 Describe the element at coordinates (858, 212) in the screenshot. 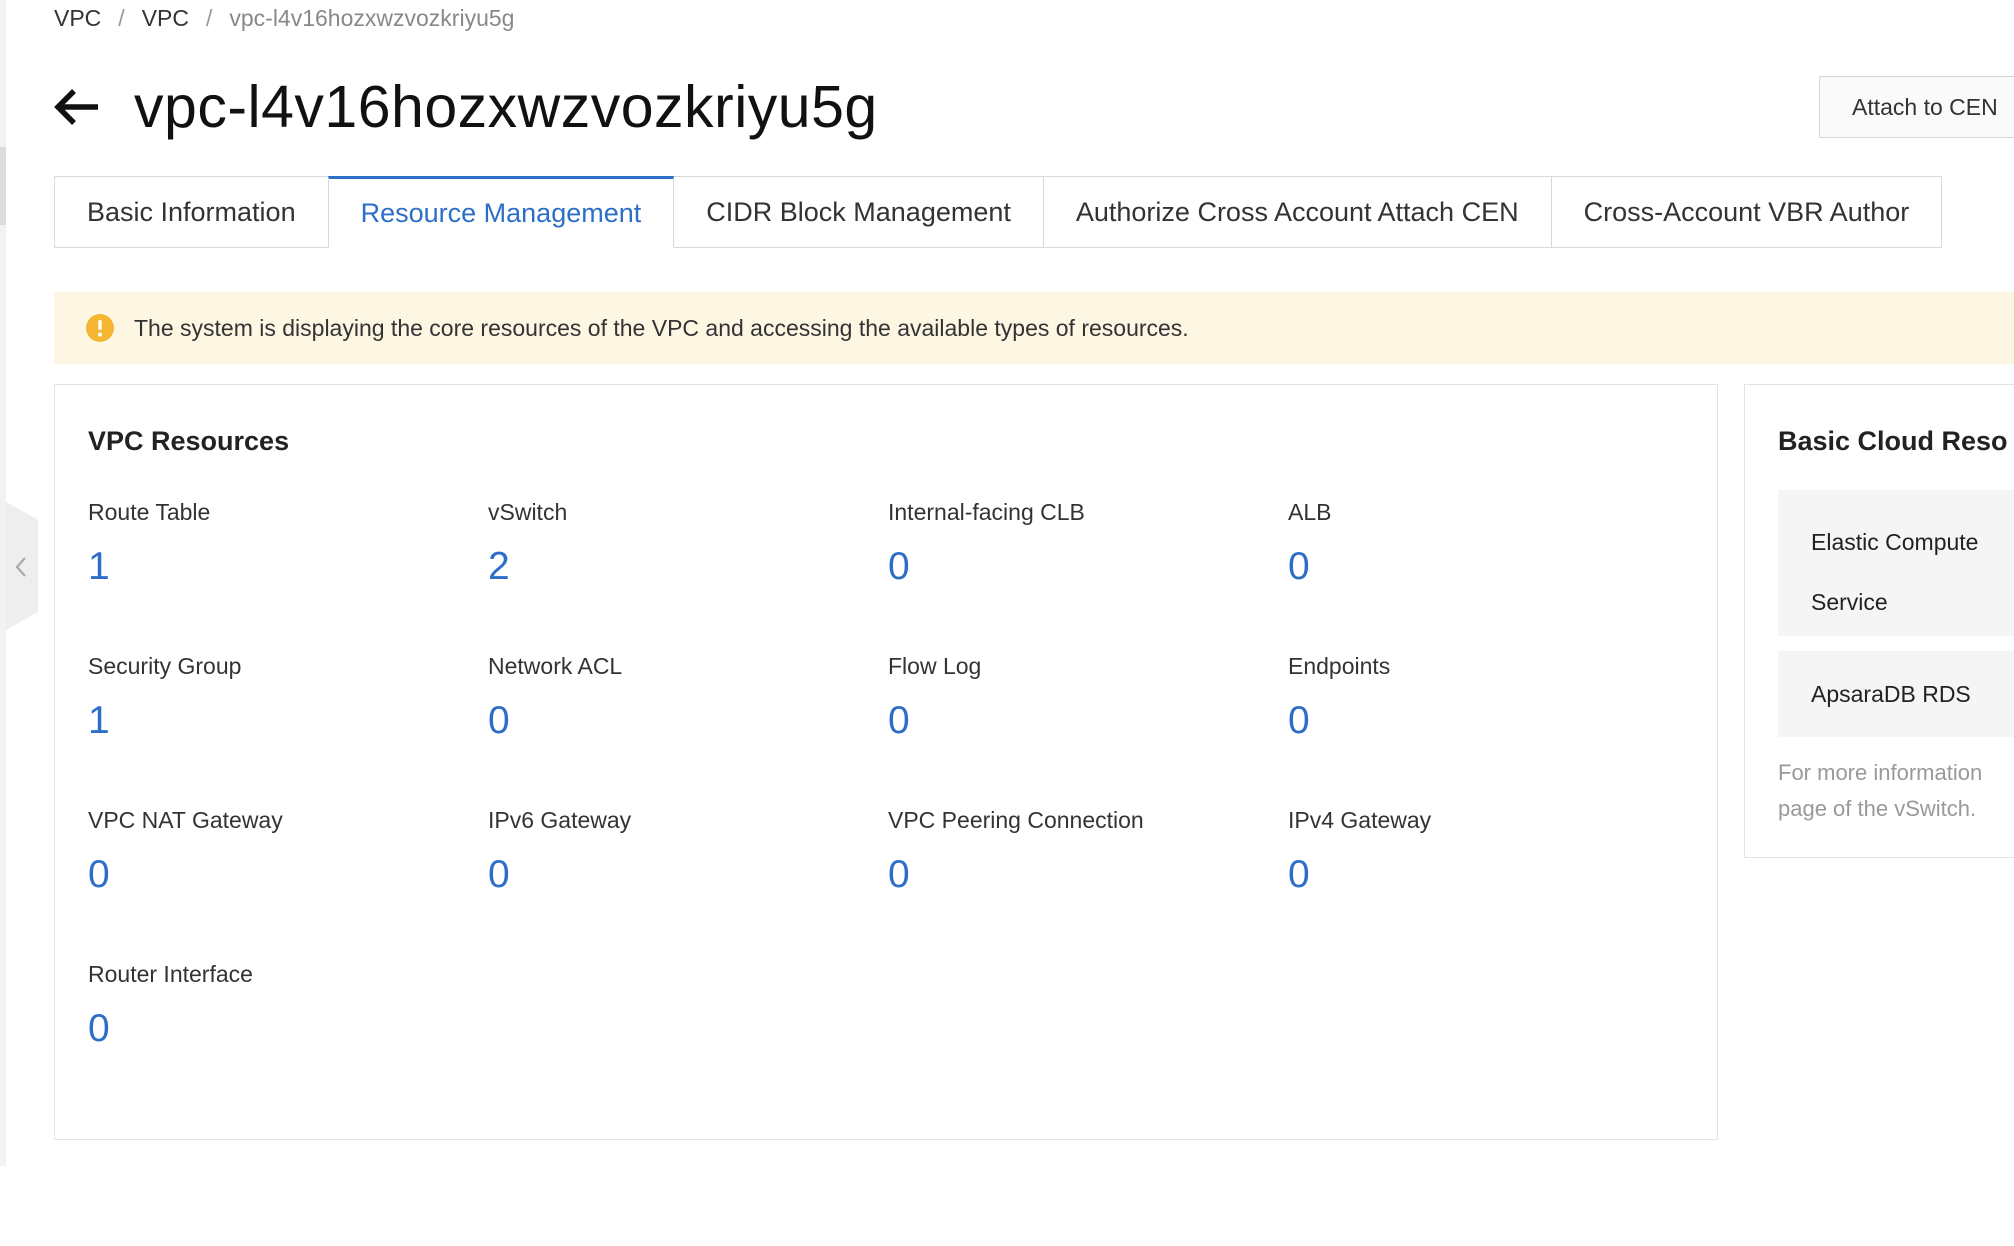

I see `tab-cidr-block-management: CIDR Block Management` at that location.